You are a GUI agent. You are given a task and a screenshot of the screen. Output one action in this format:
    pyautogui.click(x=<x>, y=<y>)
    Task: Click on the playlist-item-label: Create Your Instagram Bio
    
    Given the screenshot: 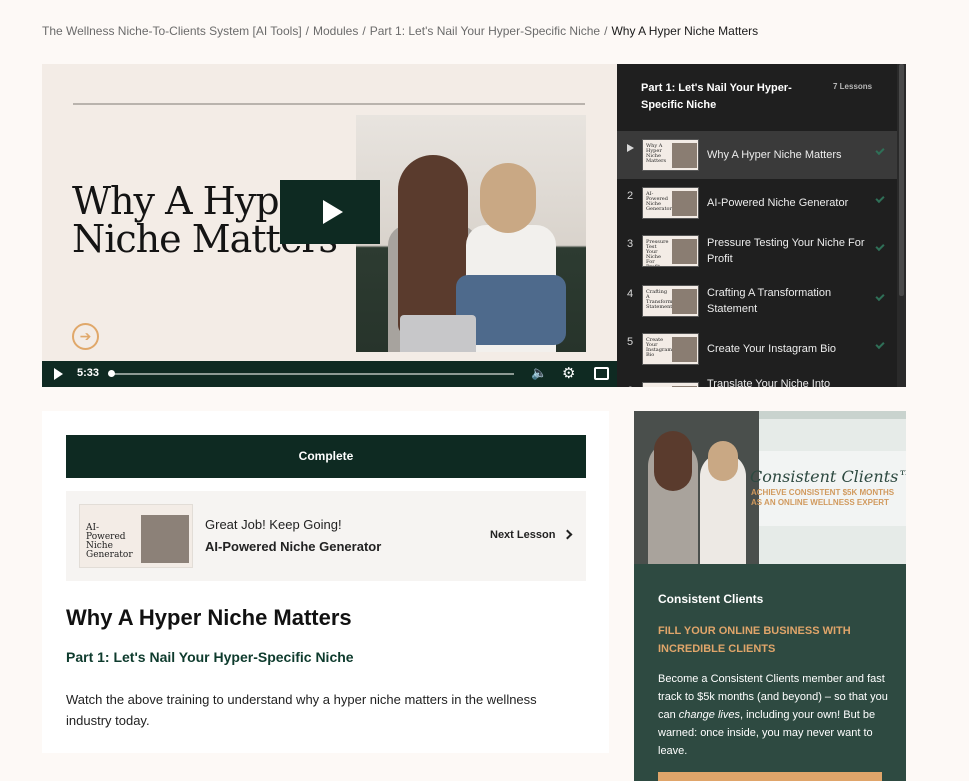 What is the action you would take?
    pyautogui.click(x=772, y=349)
    